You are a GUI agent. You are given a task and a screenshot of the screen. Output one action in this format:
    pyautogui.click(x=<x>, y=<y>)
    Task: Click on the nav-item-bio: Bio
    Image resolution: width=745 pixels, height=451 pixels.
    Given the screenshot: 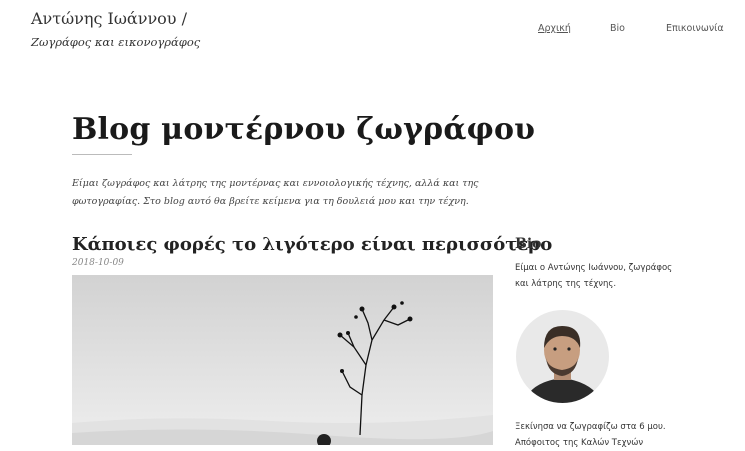 What is the action you would take?
    pyautogui.click(x=617, y=28)
    